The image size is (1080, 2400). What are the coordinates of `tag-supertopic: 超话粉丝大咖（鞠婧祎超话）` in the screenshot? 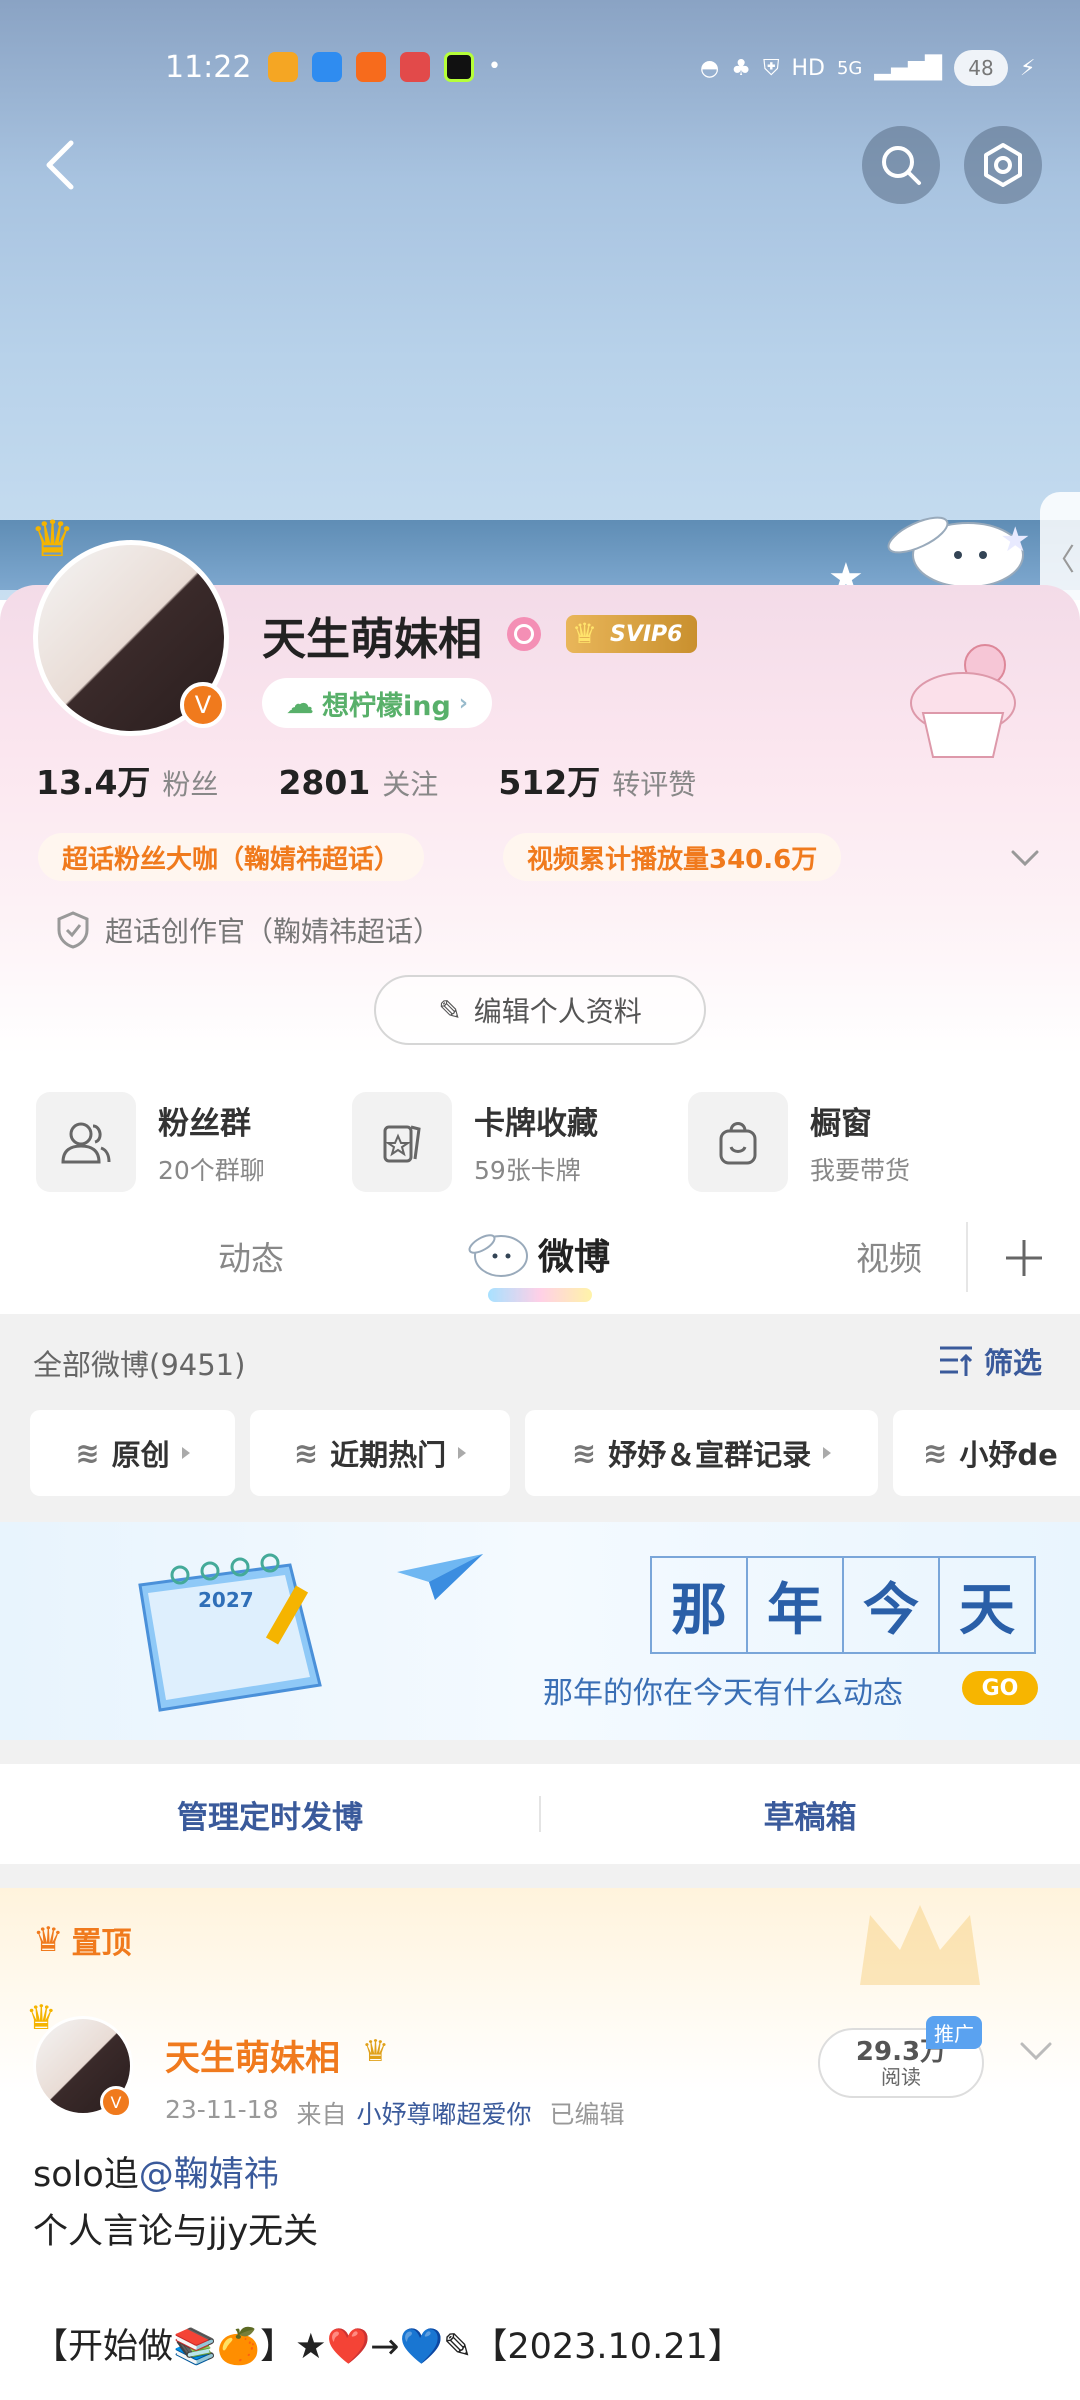 It's located at (231, 857).